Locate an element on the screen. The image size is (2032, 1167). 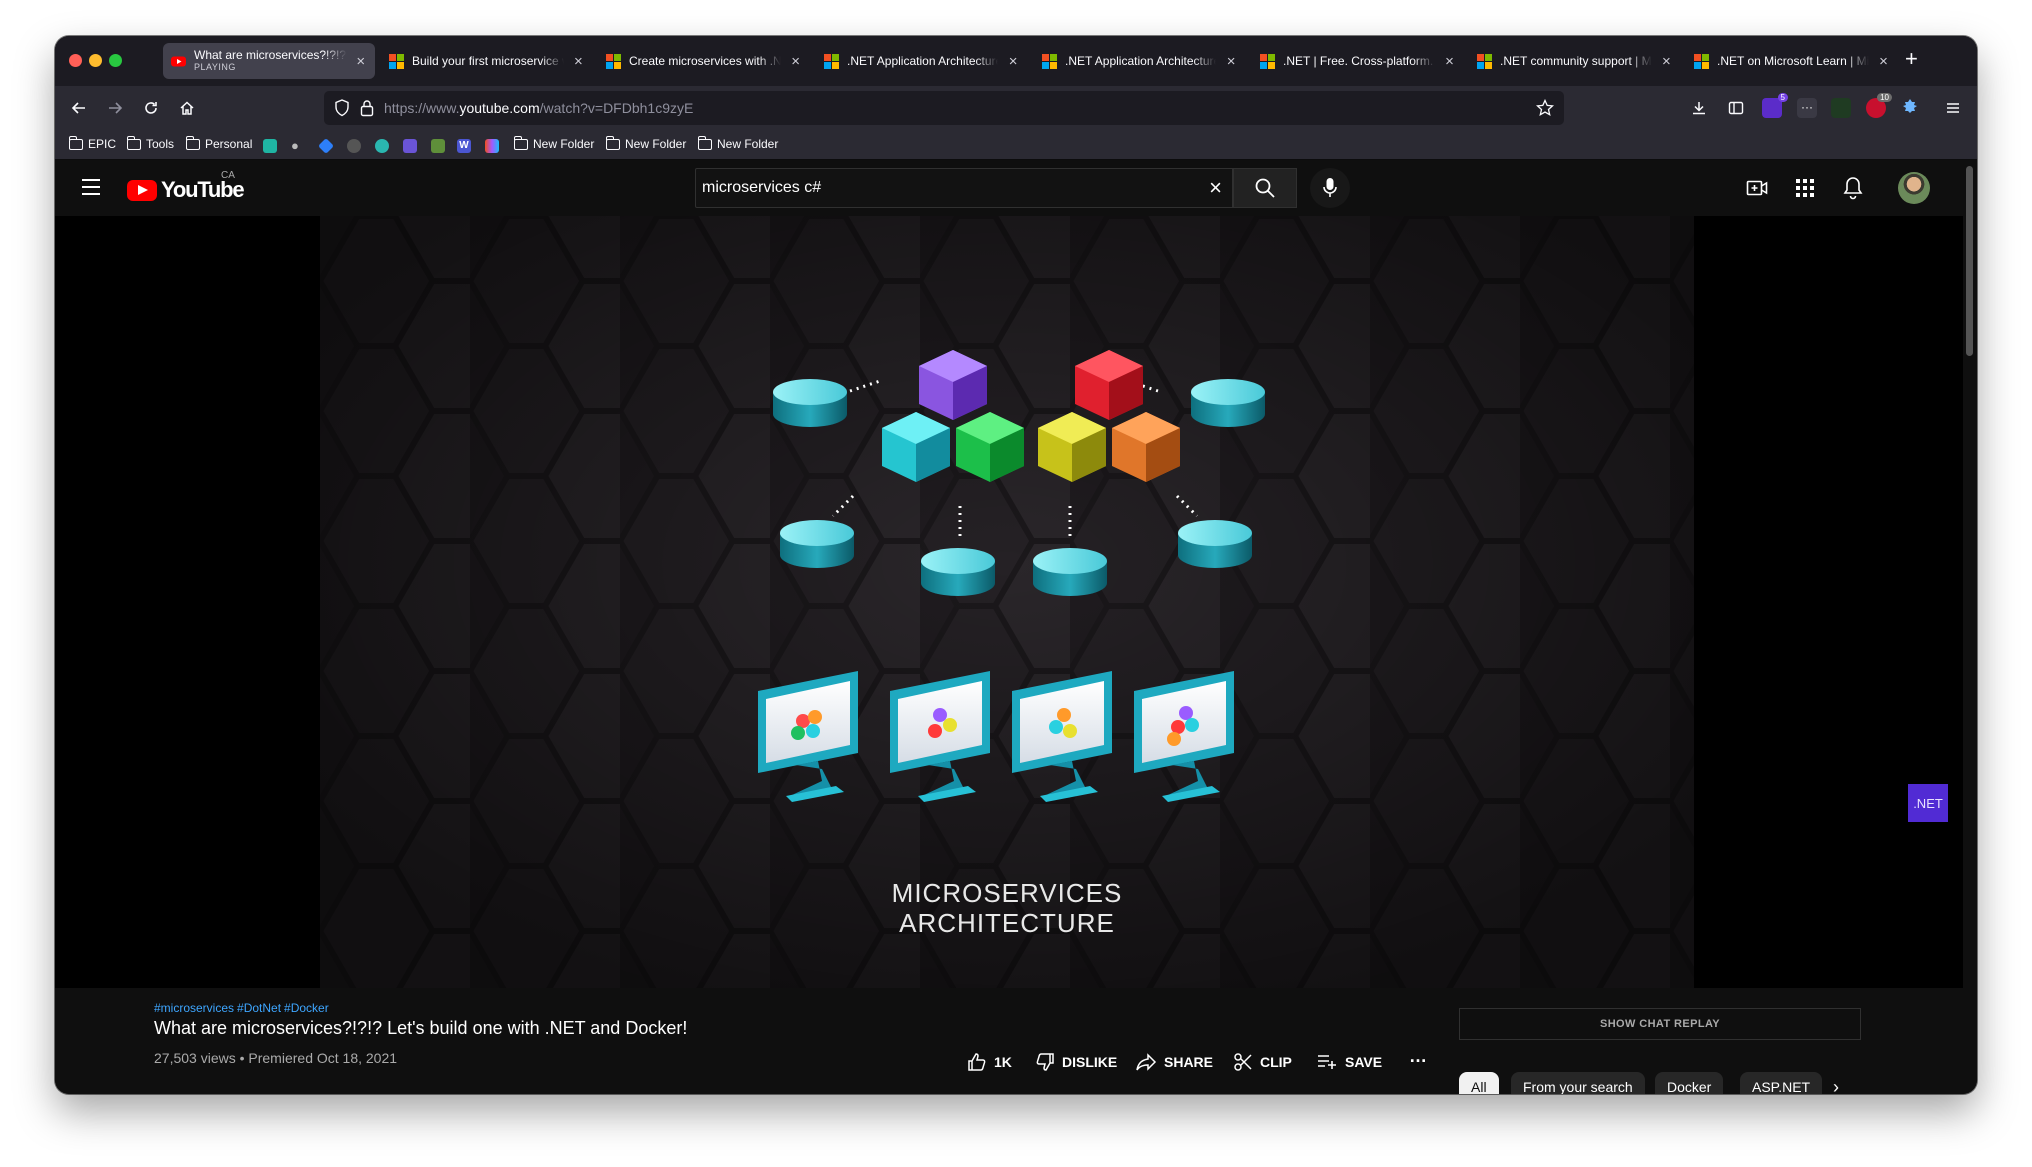
minimize-window-button is located at coordinates (95, 60).